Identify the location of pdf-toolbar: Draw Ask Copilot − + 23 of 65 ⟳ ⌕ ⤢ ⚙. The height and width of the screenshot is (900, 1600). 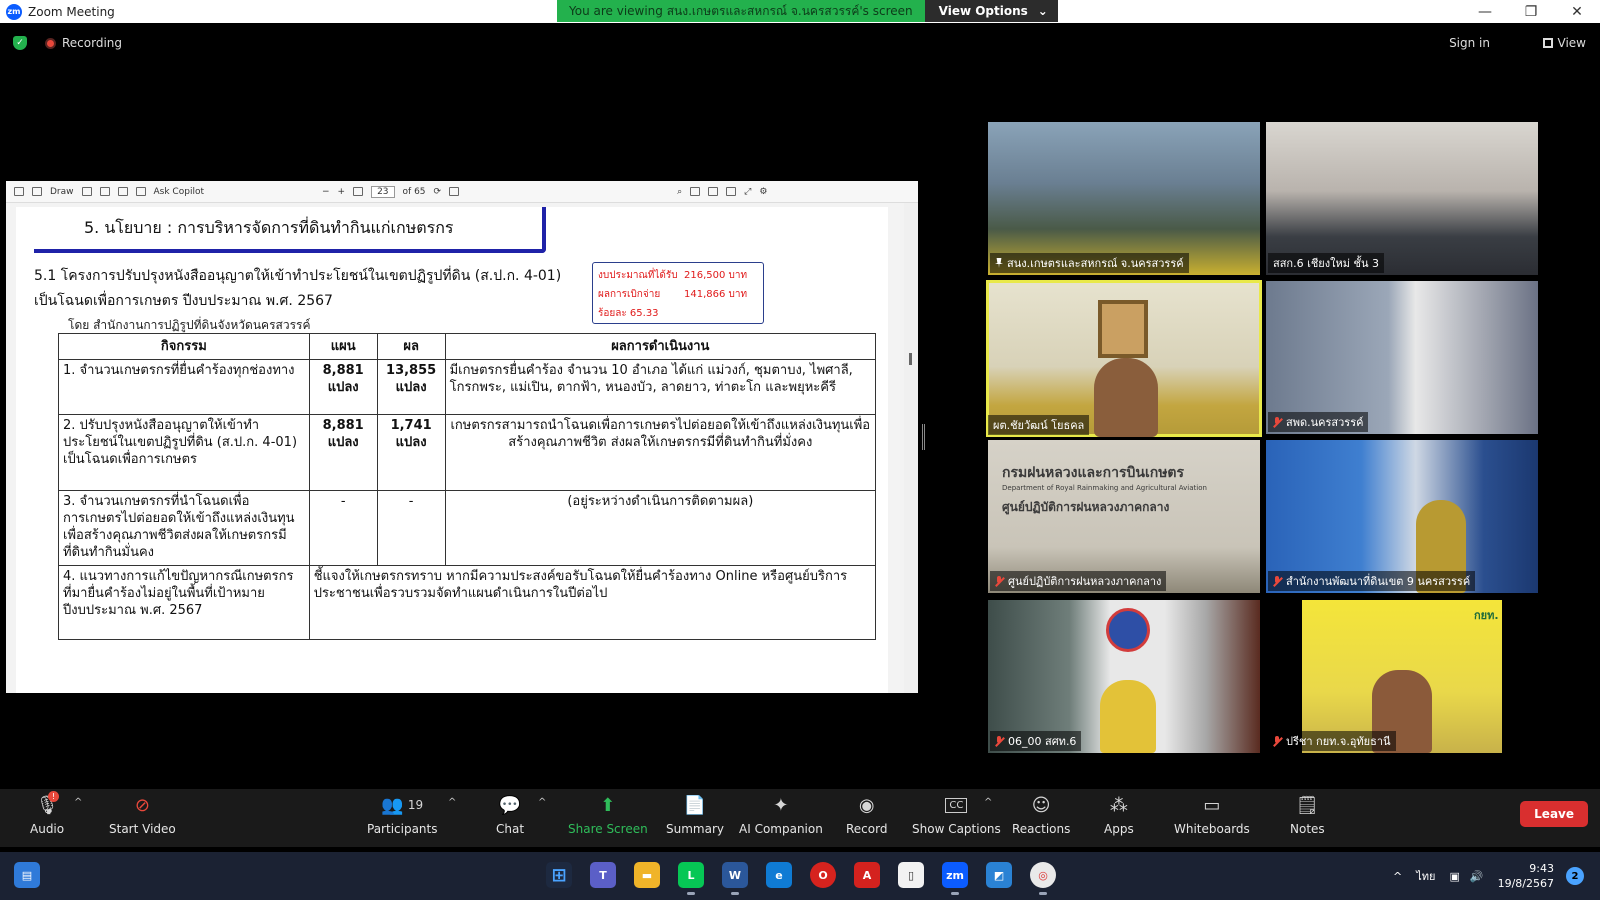
(462, 192).